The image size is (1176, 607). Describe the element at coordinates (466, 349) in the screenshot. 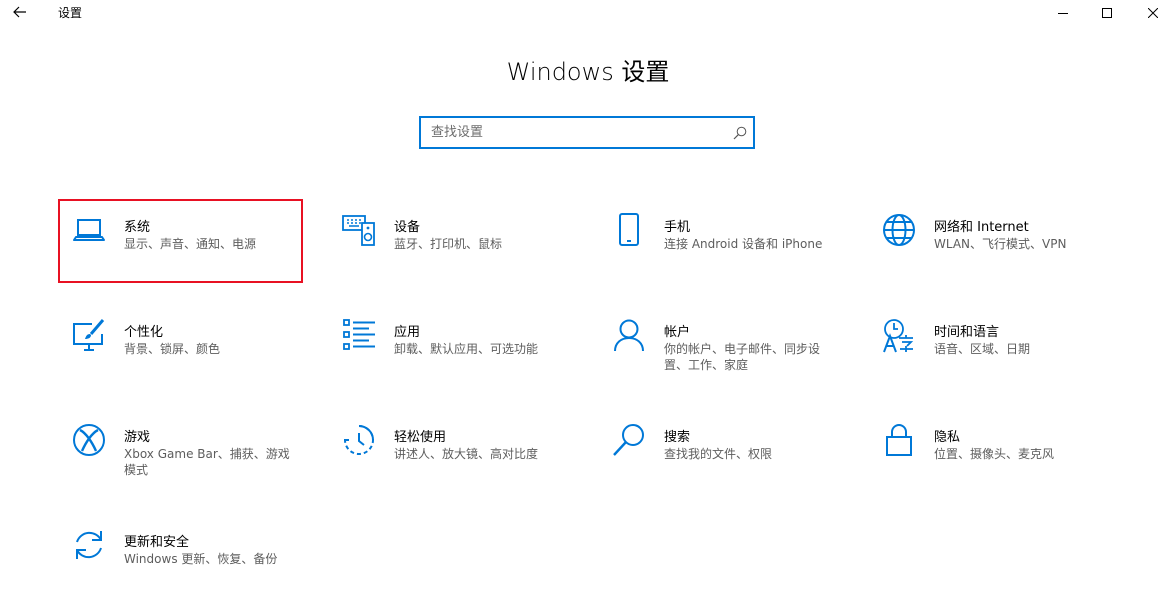

I see `category-description: 卸载、默认应用、可选功能` at that location.